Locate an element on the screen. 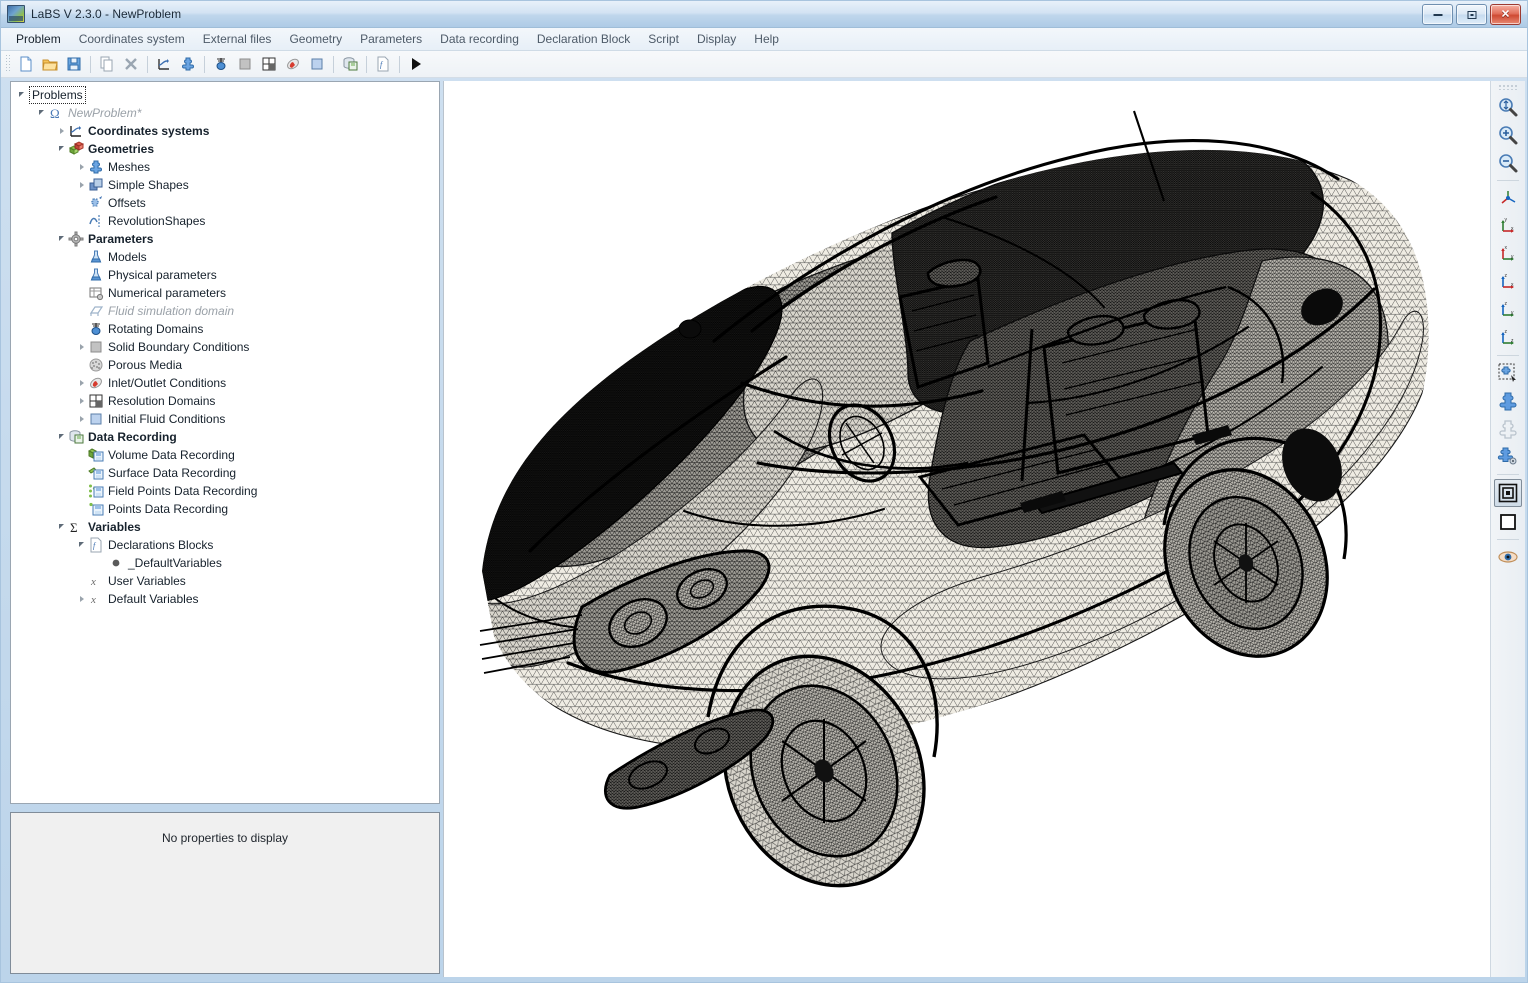  tree-node-points-data-recording: Points Data Recording is located at coordinates (225, 509).